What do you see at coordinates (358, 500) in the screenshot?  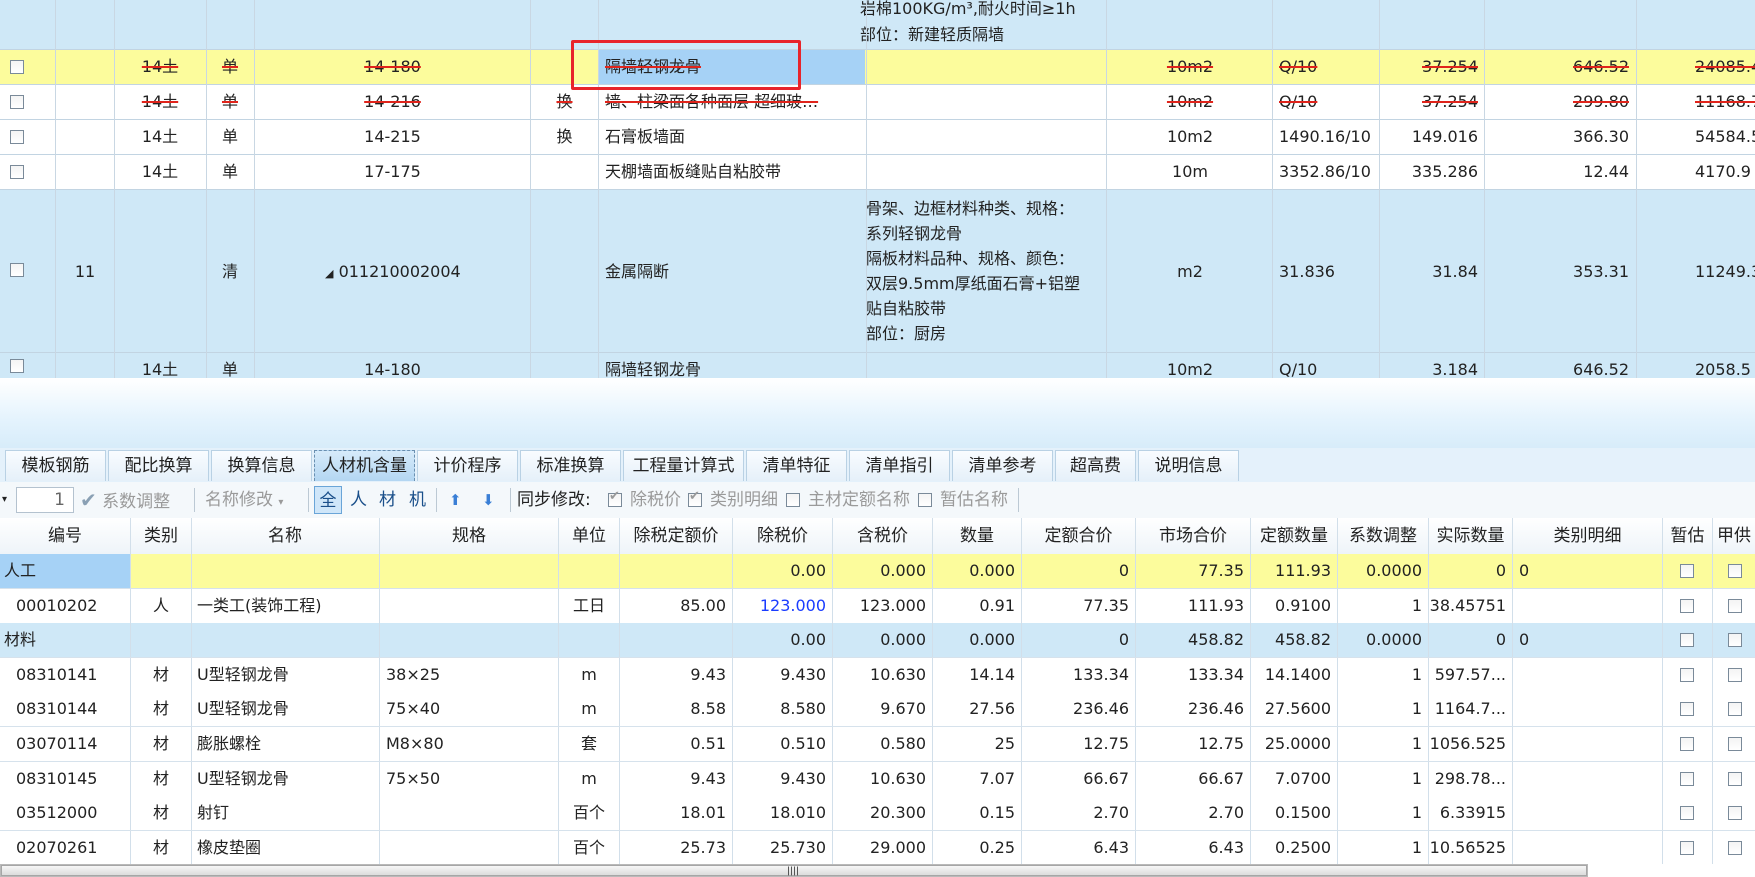 I see `filter-labor-button: 人` at bounding box center [358, 500].